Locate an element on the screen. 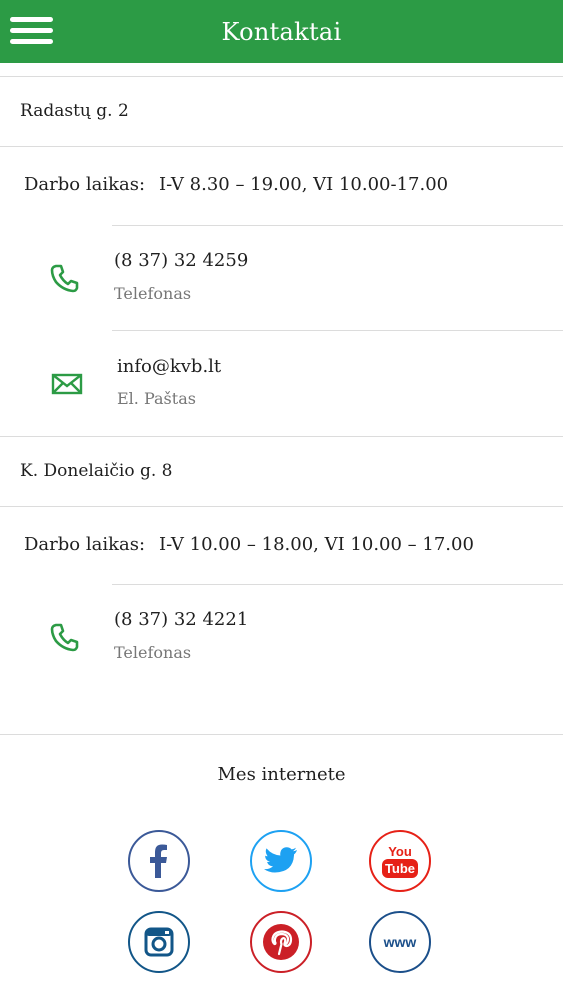  www-icon: www is located at coordinates (400, 942).